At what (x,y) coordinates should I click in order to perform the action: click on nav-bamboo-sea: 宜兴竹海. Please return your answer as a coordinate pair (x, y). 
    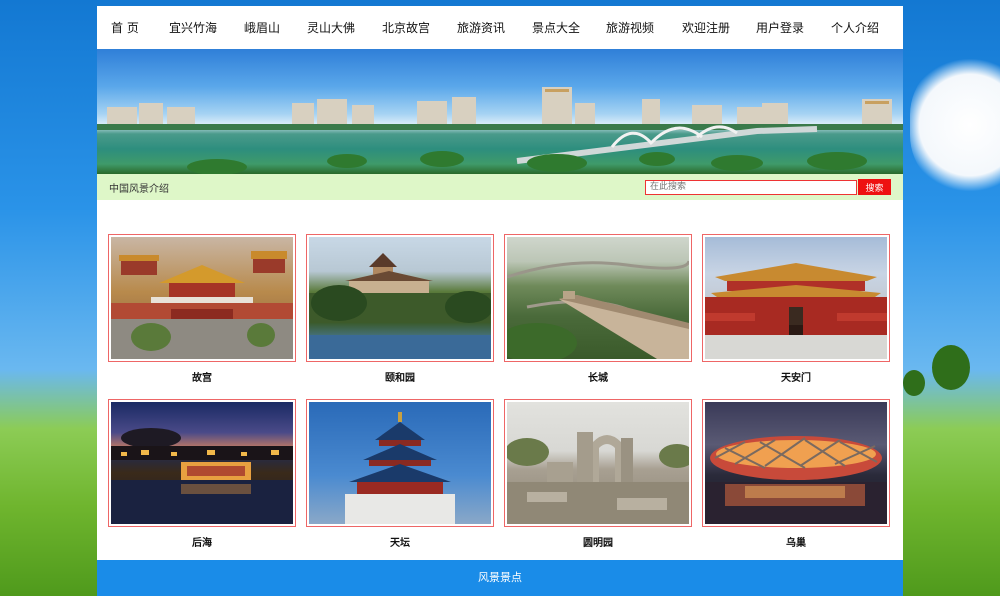
    Looking at the image, I should click on (206, 27).